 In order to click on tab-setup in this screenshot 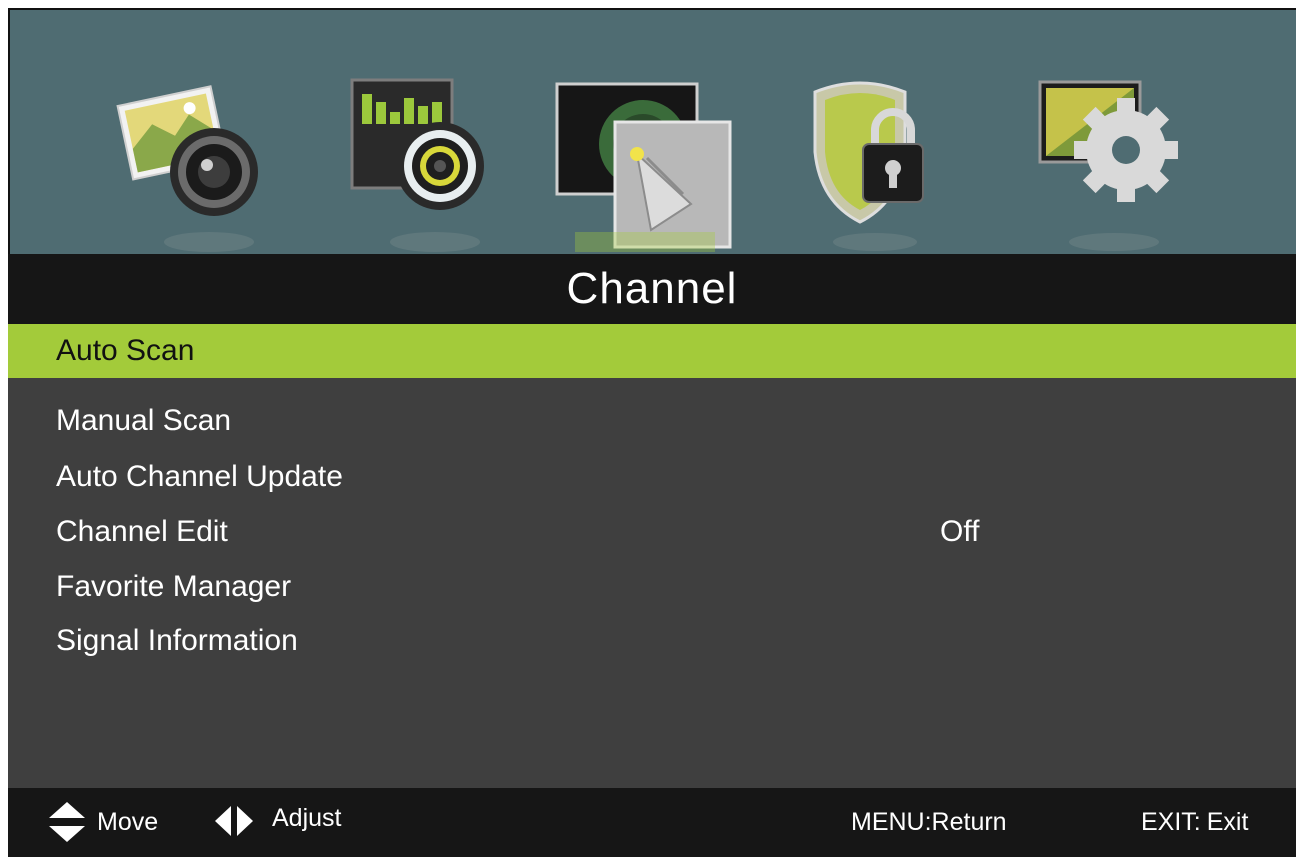, I will do `click(1114, 162)`.